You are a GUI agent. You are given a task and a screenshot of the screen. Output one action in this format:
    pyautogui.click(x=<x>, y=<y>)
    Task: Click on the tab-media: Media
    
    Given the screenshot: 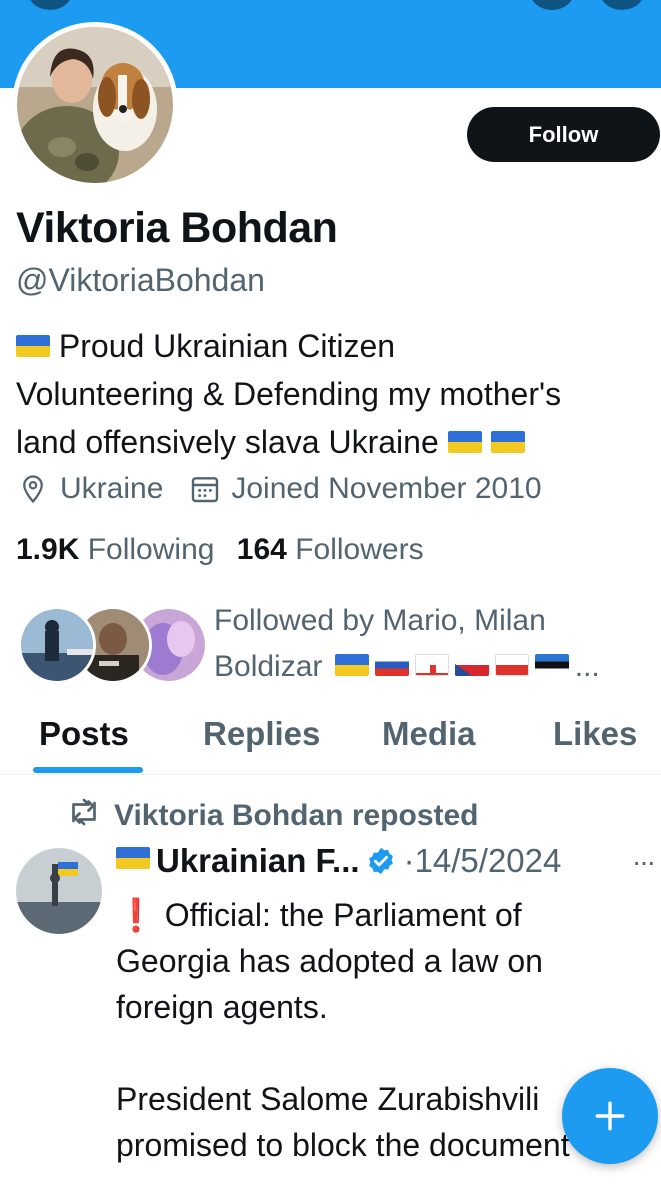 What is the action you would take?
    pyautogui.click(x=429, y=734)
    